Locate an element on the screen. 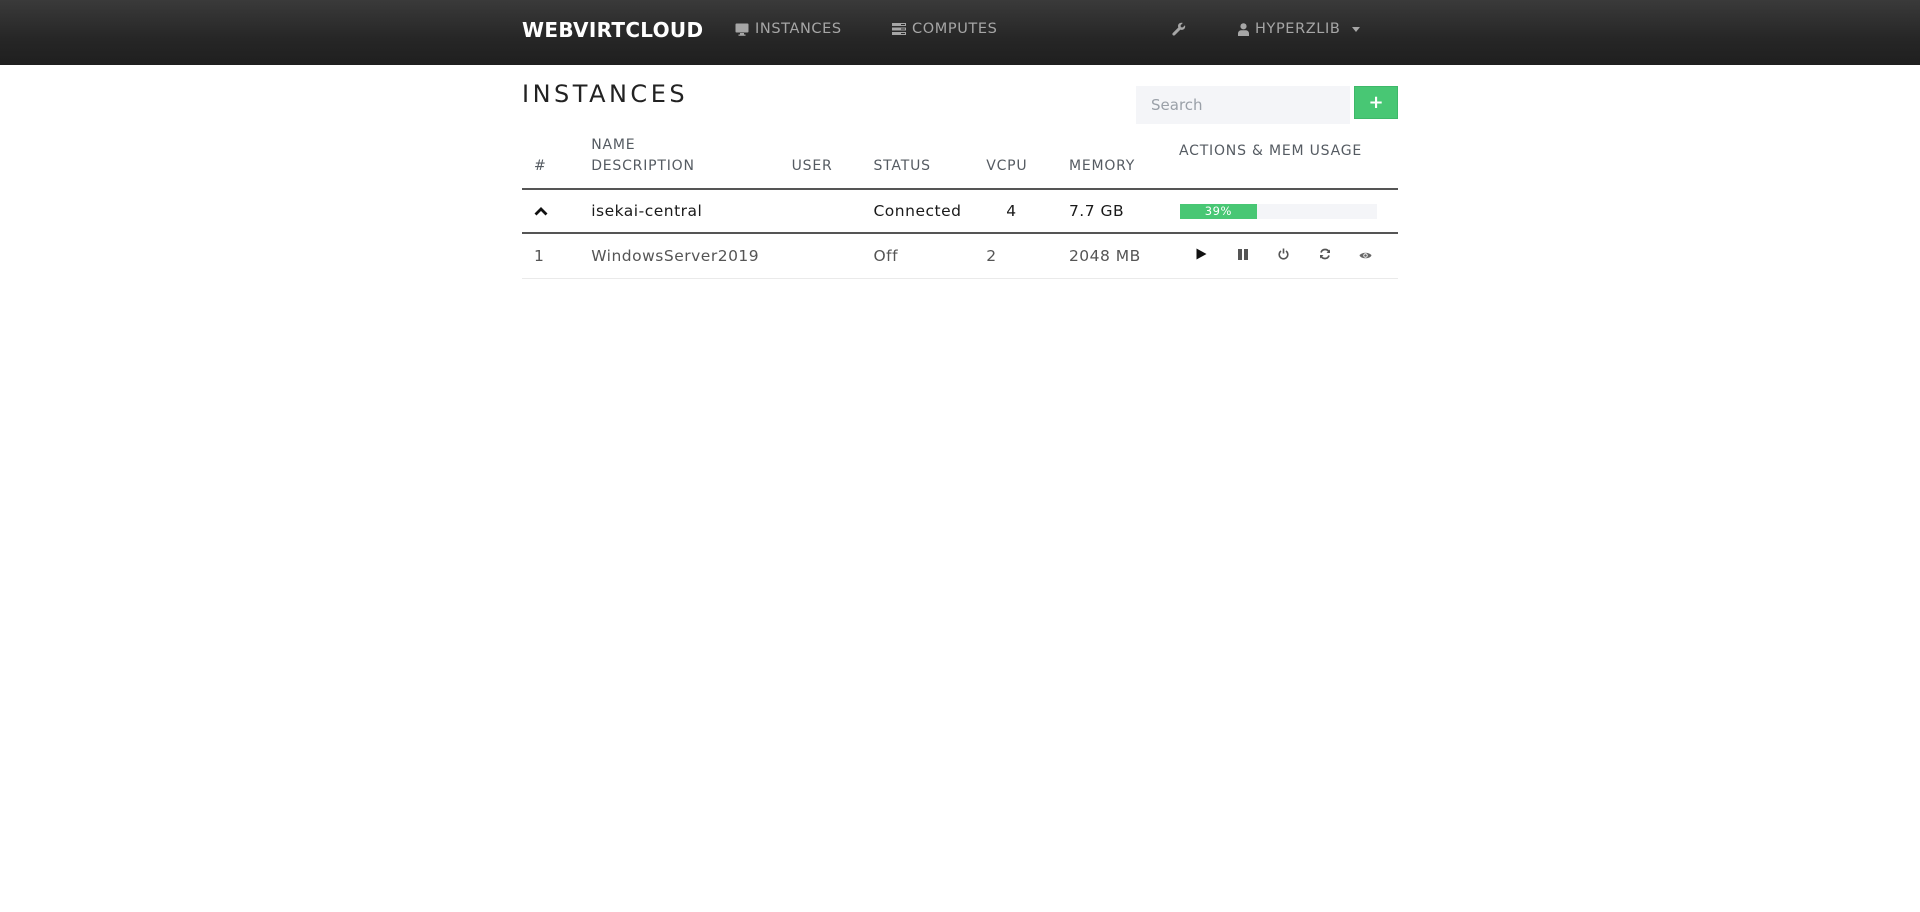 Image resolution: width=1920 pixels, height=912 pixels. header-name: NAME is located at coordinates (613, 145).